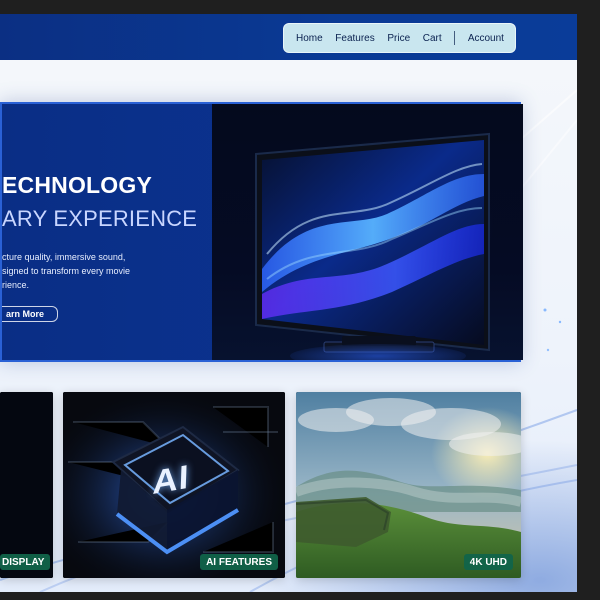  What do you see at coordinates (309, 38) in the screenshot?
I see `nav-home: Home` at bounding box center [309, 38].